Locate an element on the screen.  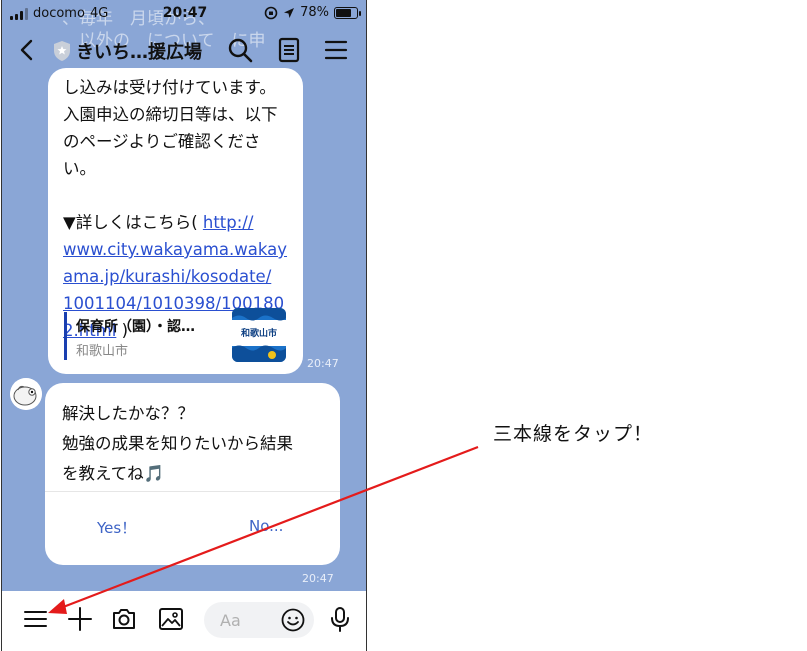
url-link: www.city.wakayama.wakay is located at coordinates (175, 249).